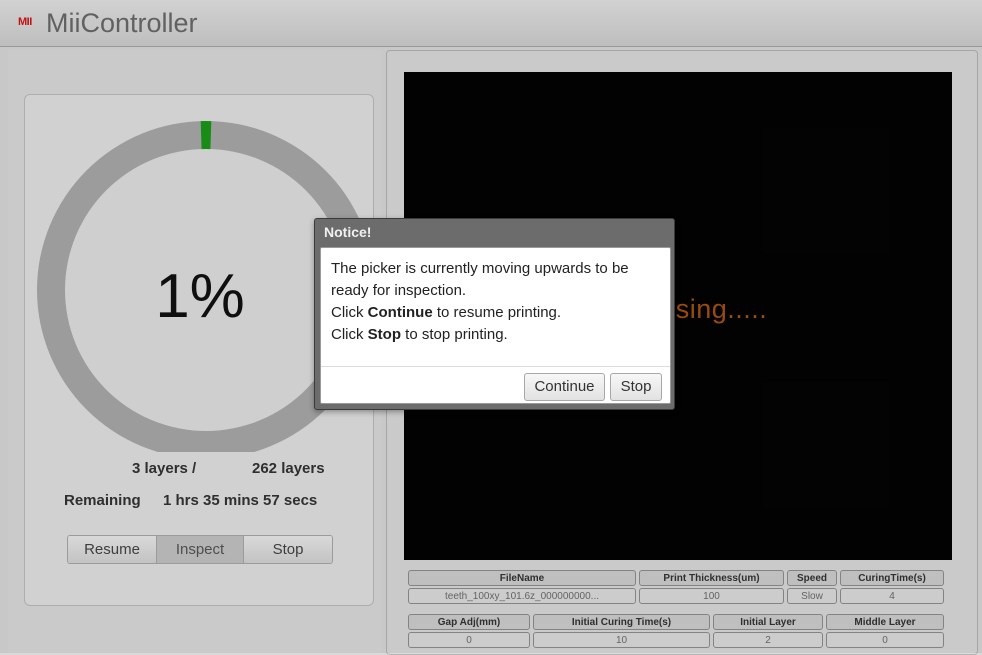 The height and width of the screenshot is (655, 982). What do you see at coordinates (348, 232) in the screenshot?
I see `dialog-title: Notice!` at bounding box center [348, 232].